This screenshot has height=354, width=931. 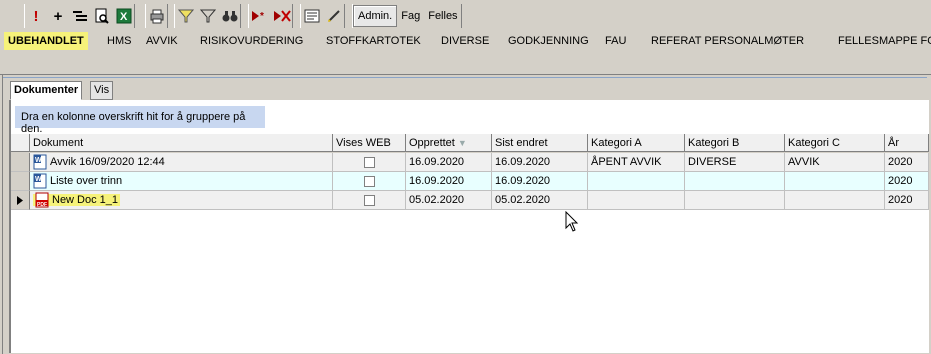 I want to click on fag-mode-button: Fag, so click(x=410, y=16).